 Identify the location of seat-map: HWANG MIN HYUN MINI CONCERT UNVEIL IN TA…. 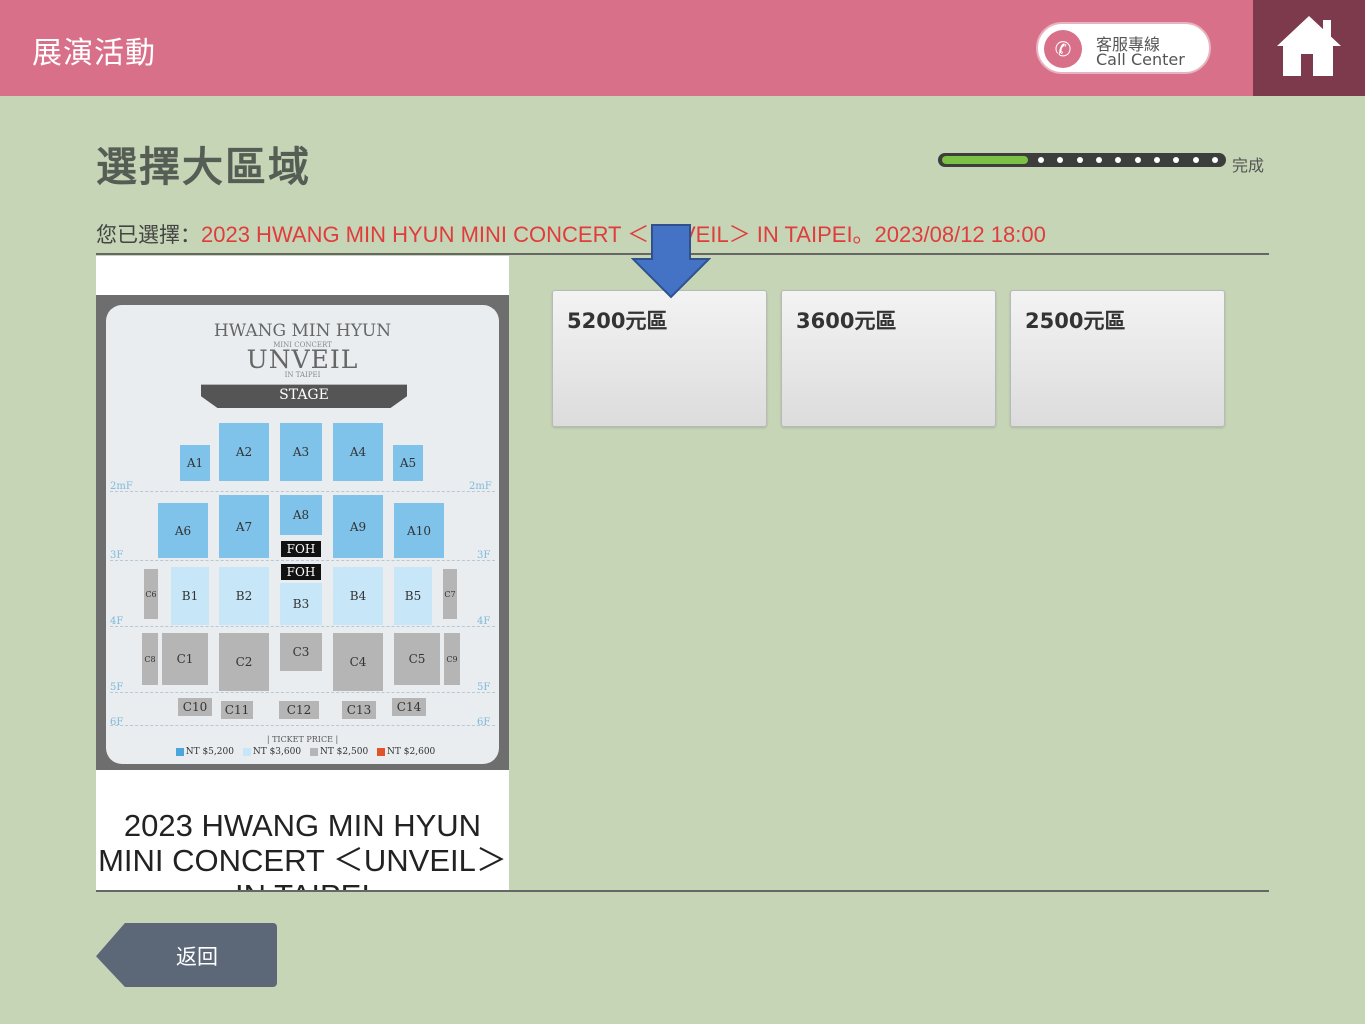
(302, 534).